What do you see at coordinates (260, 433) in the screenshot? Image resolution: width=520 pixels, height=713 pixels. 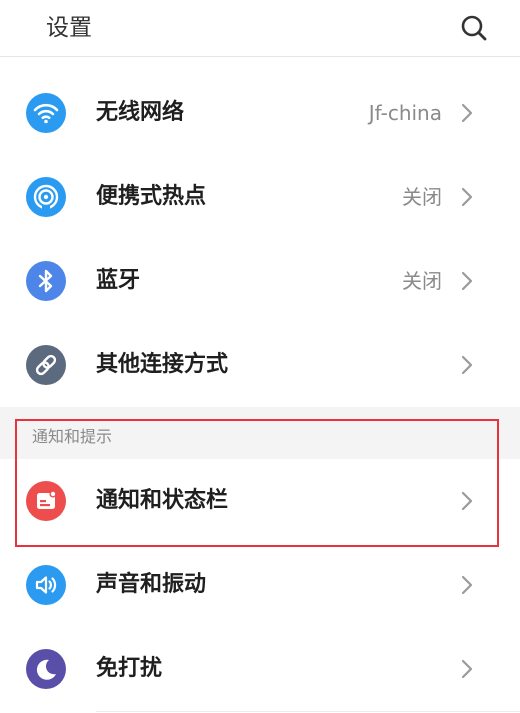 I see `section-header: 通知和提示` at bounding box center [260, 433].